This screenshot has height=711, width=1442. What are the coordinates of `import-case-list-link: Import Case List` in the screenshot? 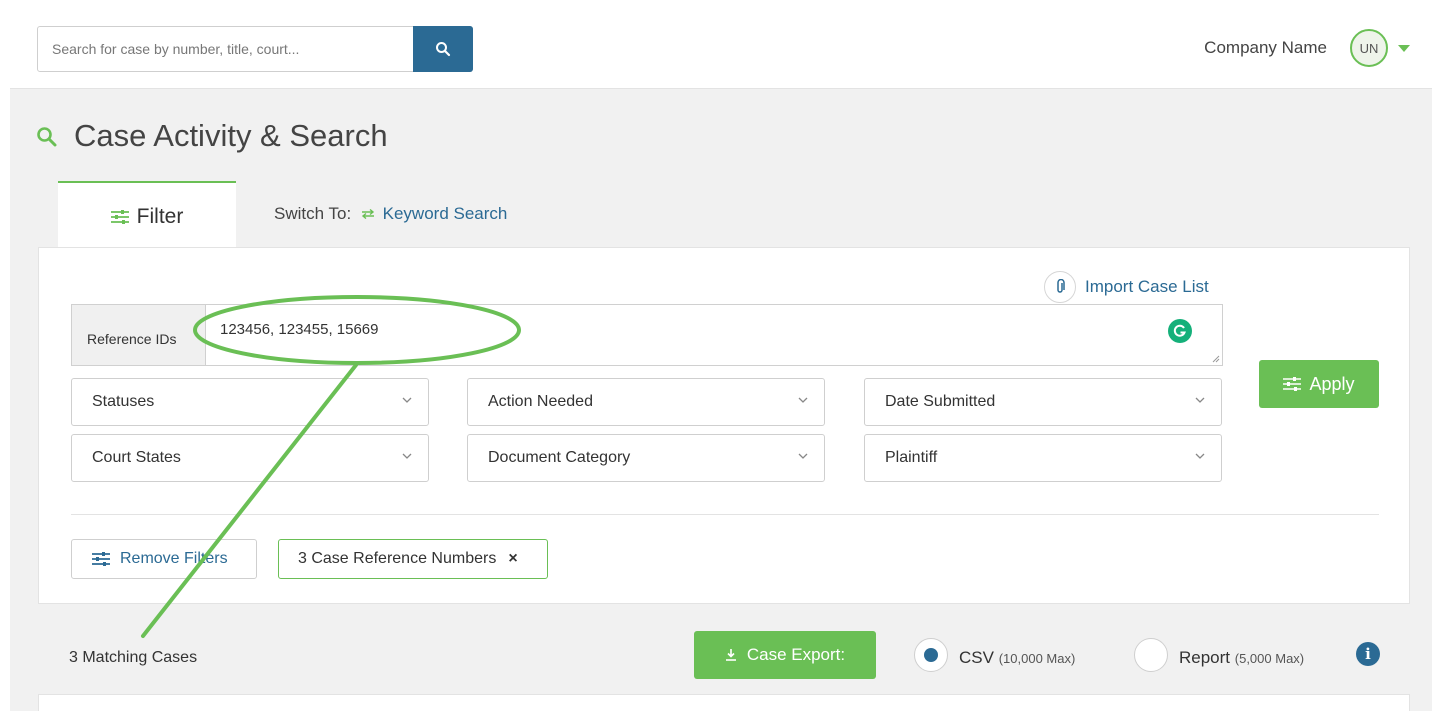 It's located at (1147, 287).